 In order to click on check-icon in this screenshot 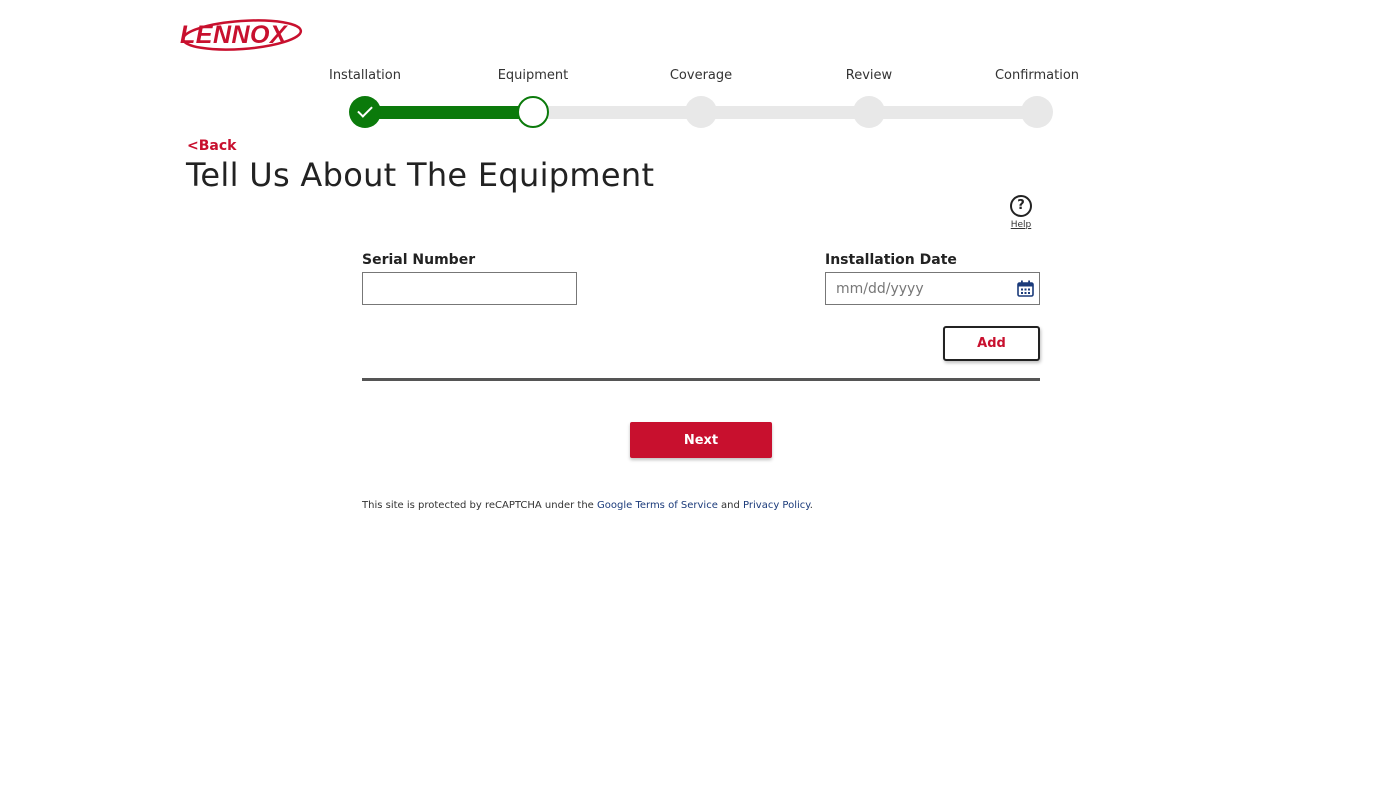, I will do `click(365, 110)`.